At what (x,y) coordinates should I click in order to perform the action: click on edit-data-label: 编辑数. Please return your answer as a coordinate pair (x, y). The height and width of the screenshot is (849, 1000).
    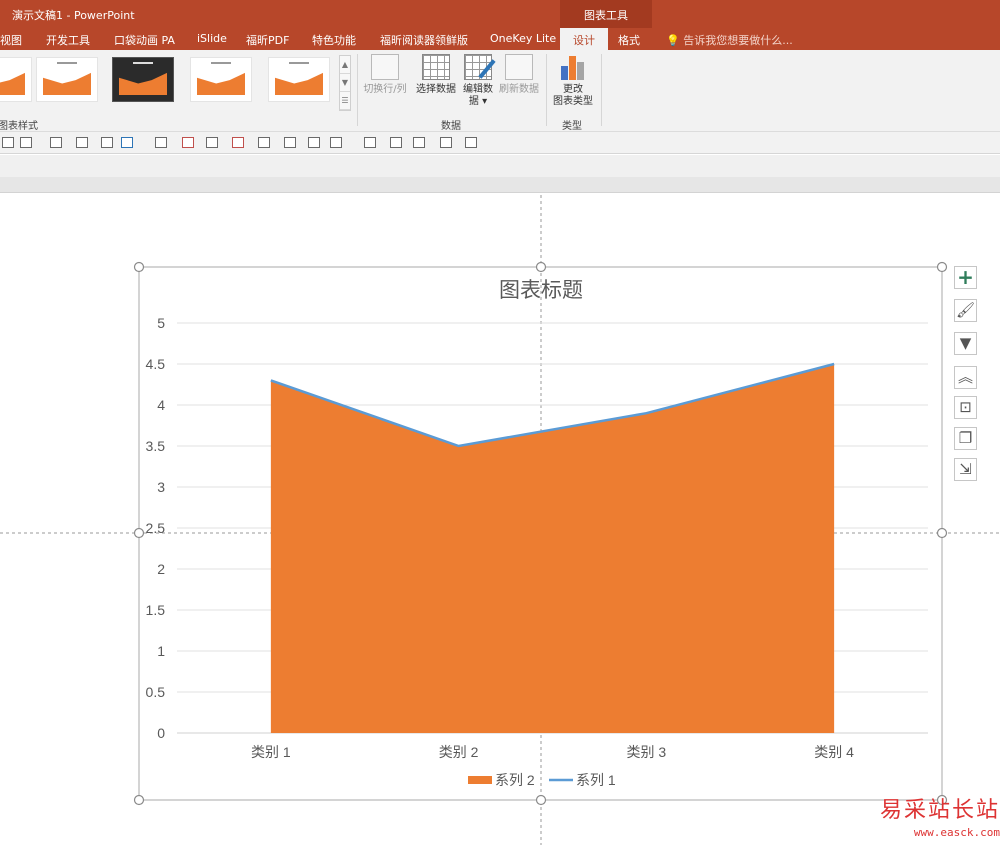
    Looking at the image, I should click on (478, 89).